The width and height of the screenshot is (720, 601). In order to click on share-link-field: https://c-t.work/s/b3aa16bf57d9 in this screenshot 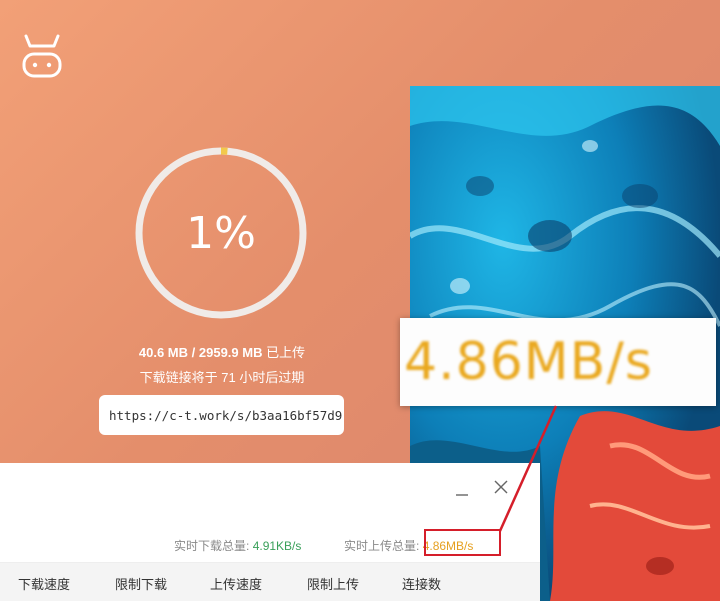, I will do `click(221, 415)`.